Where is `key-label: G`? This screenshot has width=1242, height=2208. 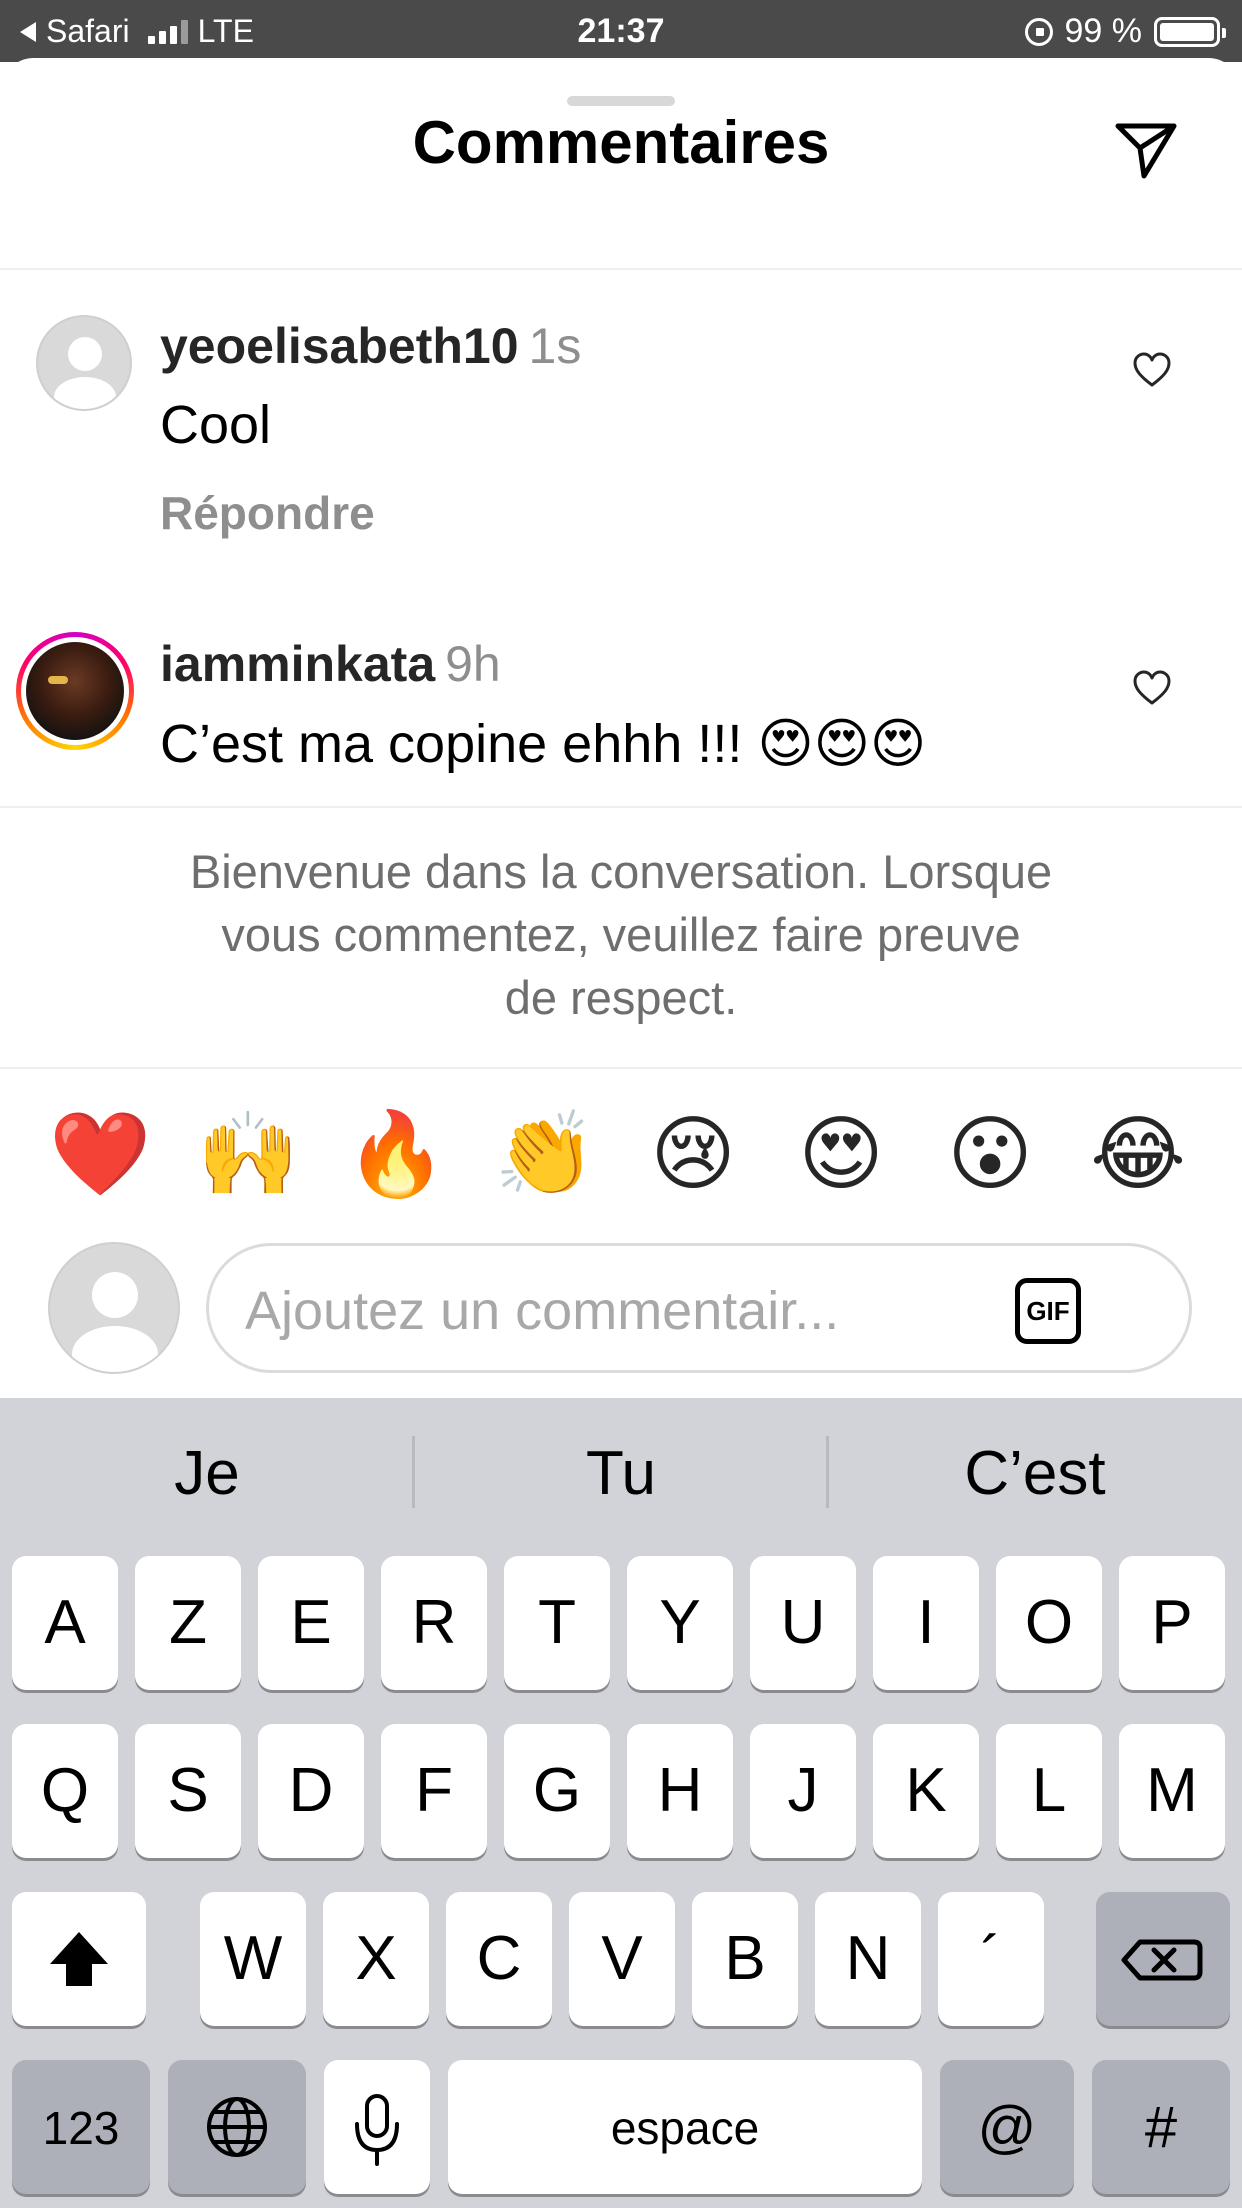 key-label: G is located at coordinates (557, 1790).